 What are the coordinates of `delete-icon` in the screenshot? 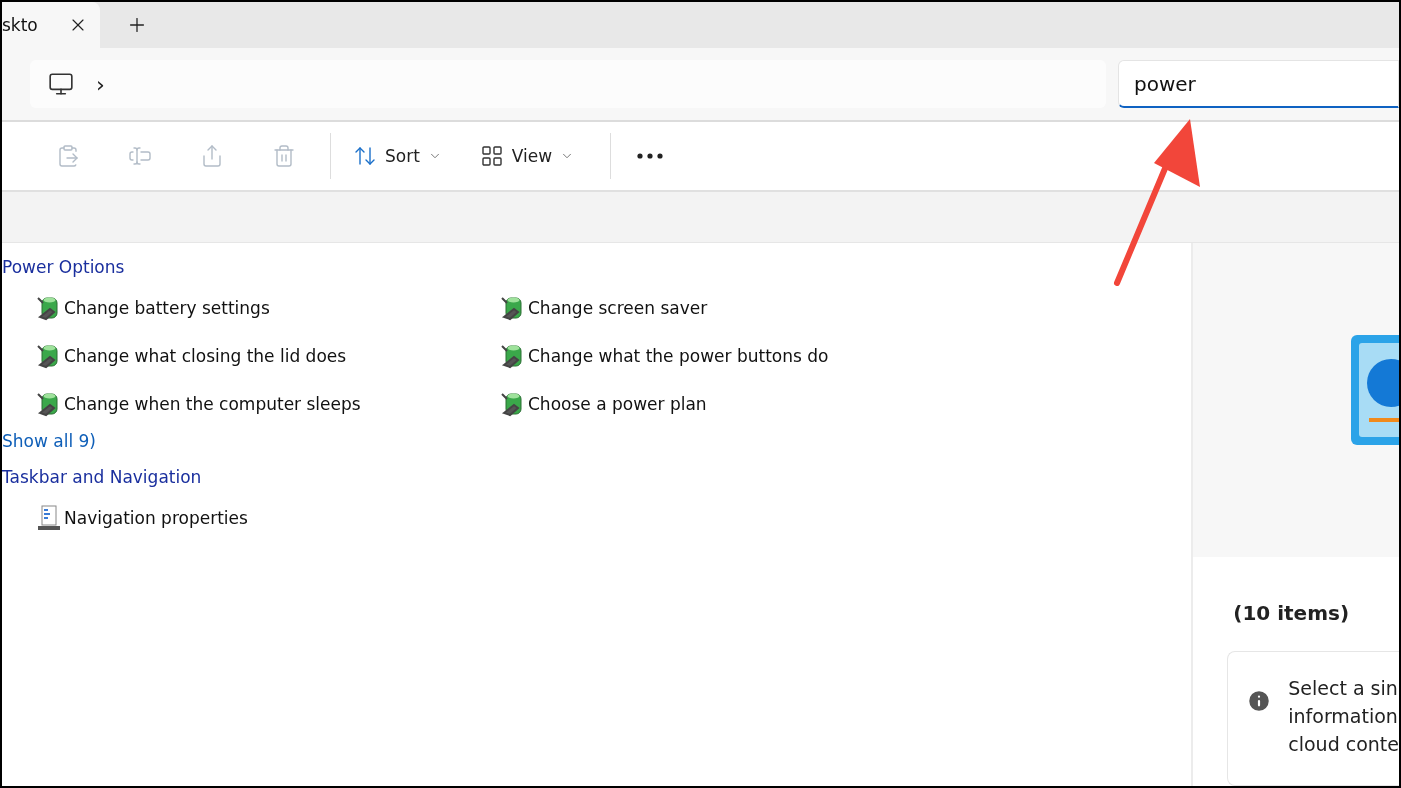 It's located at (284, 156).